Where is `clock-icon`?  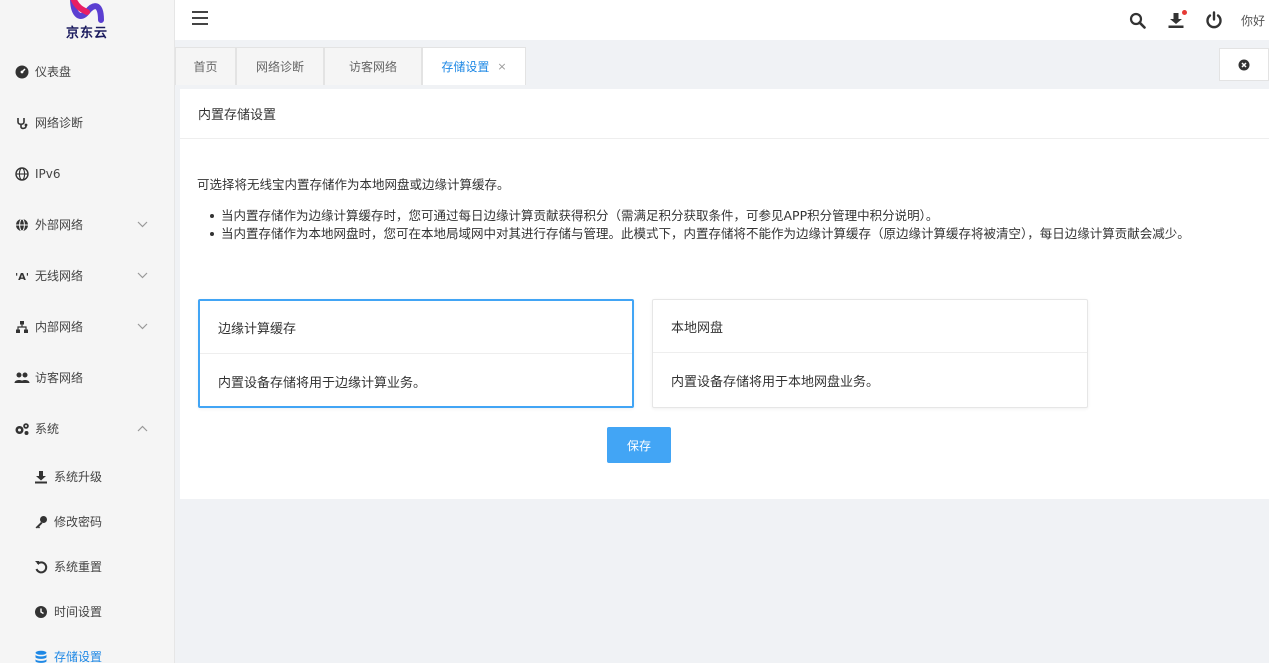 clock-icon is located at coordinates (41, 612).